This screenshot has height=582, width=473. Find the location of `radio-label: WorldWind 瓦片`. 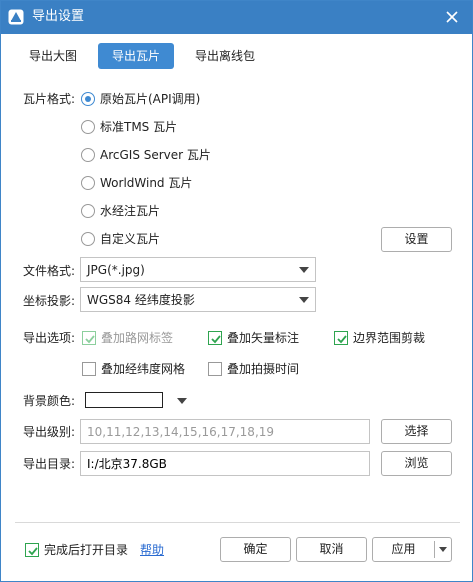

radio-label: WorldWind 瓦片 is located at coordinates (146, 183).